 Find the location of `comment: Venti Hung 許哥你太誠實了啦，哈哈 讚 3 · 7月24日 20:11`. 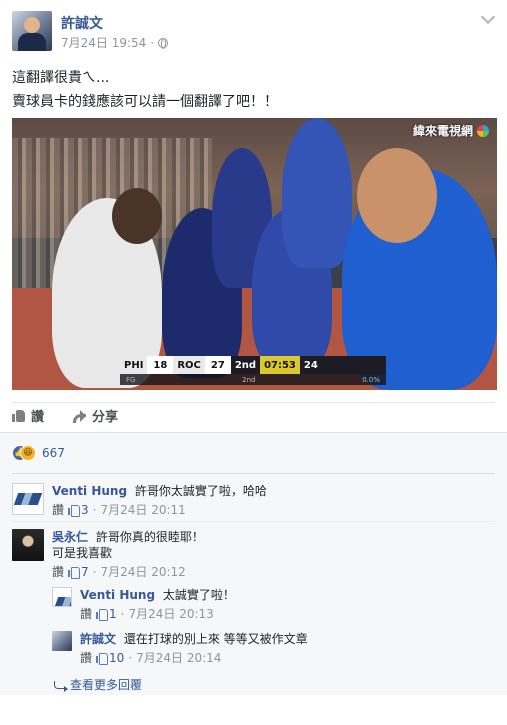

comment: Venti Hung 許哥你太誠實了啦，哈哈 讚 3 · 7月24日 20:11 is located at coordinates (139, 500).